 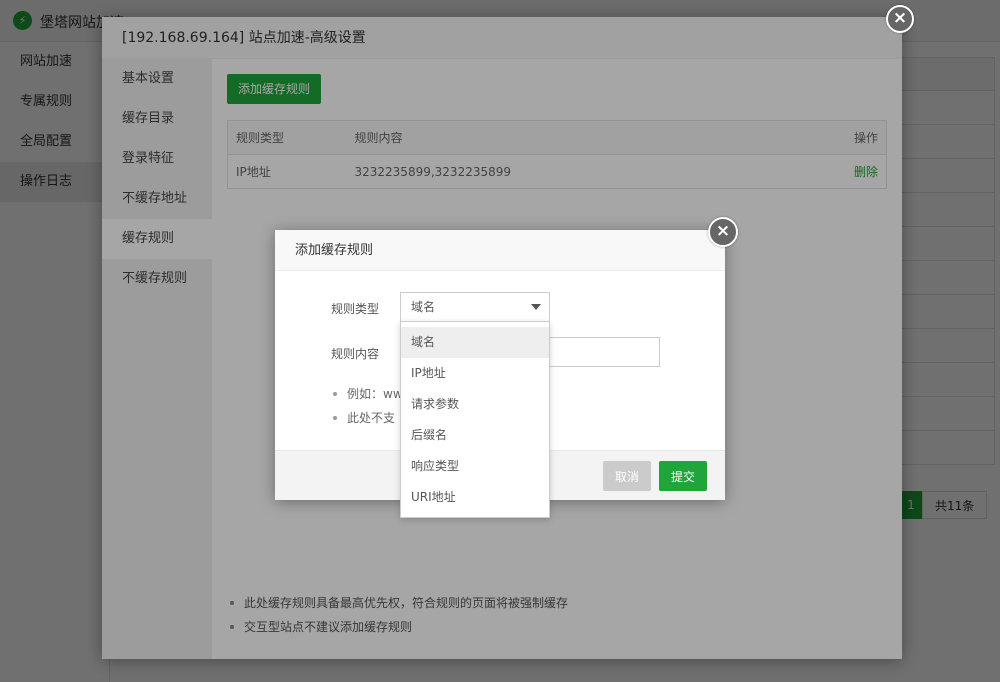 What do you see at coordinates (423, 307) in the screenshot?
I see `rule-type-selected-value: 域名` at bounding box center [423, 307].